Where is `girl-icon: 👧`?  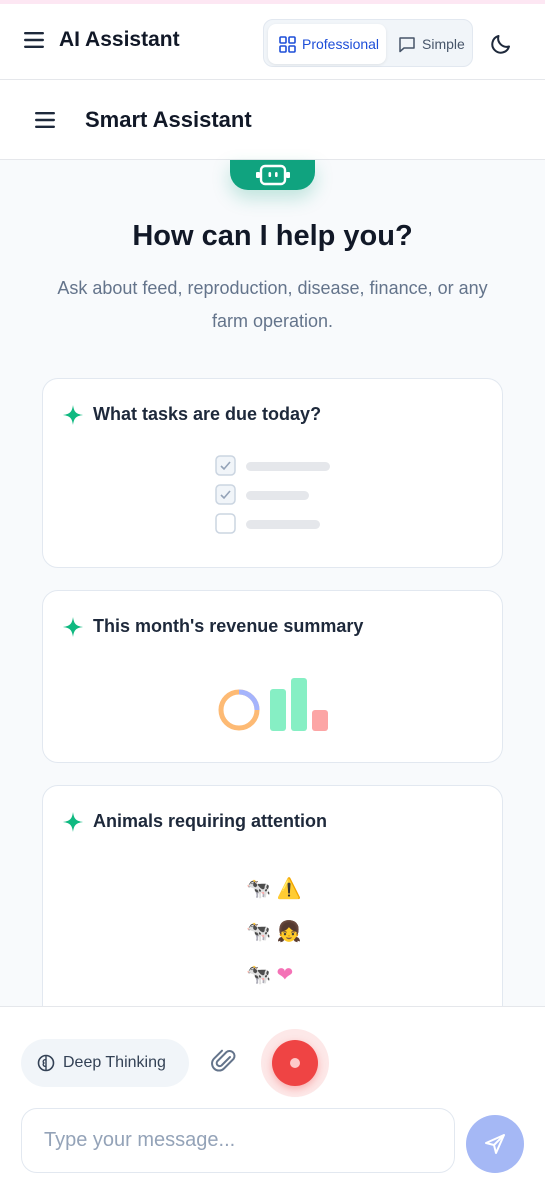
girl-icon: 👧 is located at coordinates (289, 932).